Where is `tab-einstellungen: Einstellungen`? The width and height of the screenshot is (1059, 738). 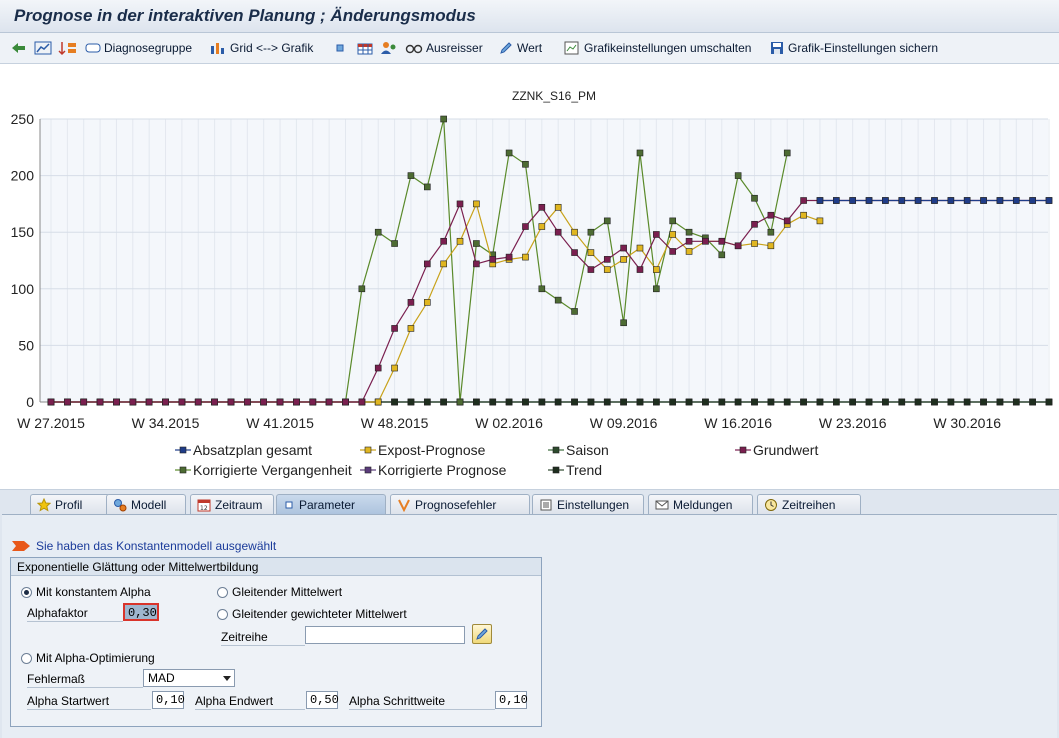
tab-einstellungen: Einstellungen is located at coordinates (588, 504).